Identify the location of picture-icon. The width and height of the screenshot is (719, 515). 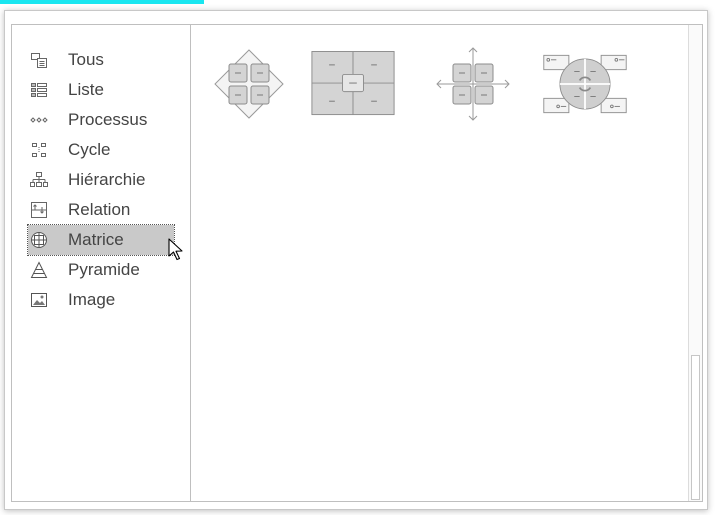
(39, 300).